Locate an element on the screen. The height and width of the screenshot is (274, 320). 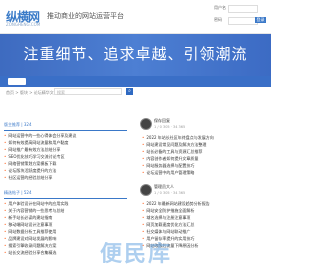
banner-title: 注重细节、追求卓越、引领潮流 is located at coordinates (135, 54).